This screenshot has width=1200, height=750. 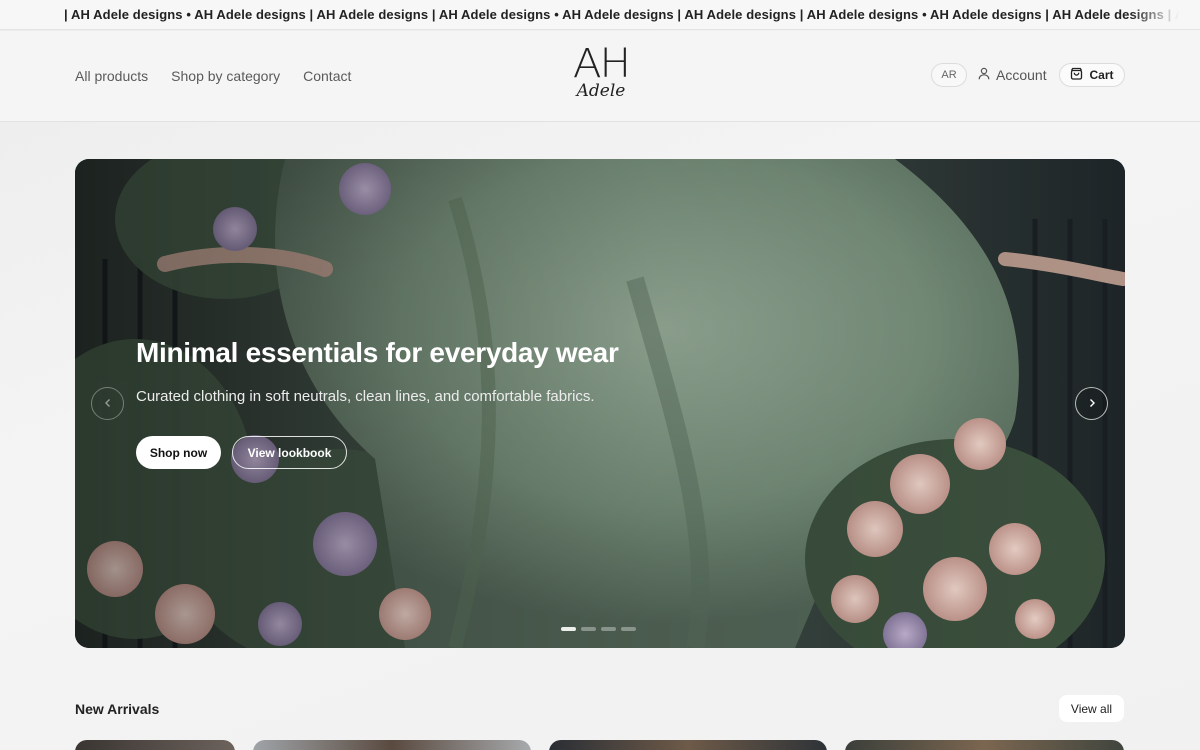 I want to click on carousel-dots, so click(x=598, y=629).